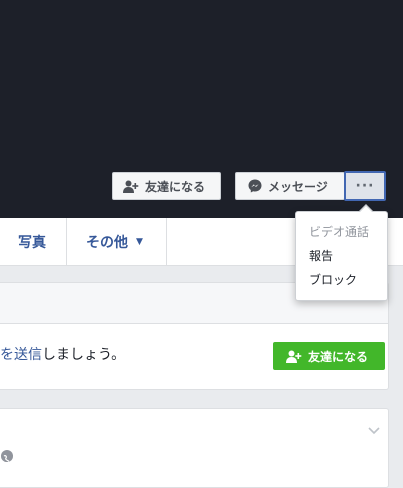 The width and height of the screenshot is (403, 488). What do you see at coordinates (298, 186) in the screenshot?
I see `message-label: メッセージ` at bounding box center [298, 186].